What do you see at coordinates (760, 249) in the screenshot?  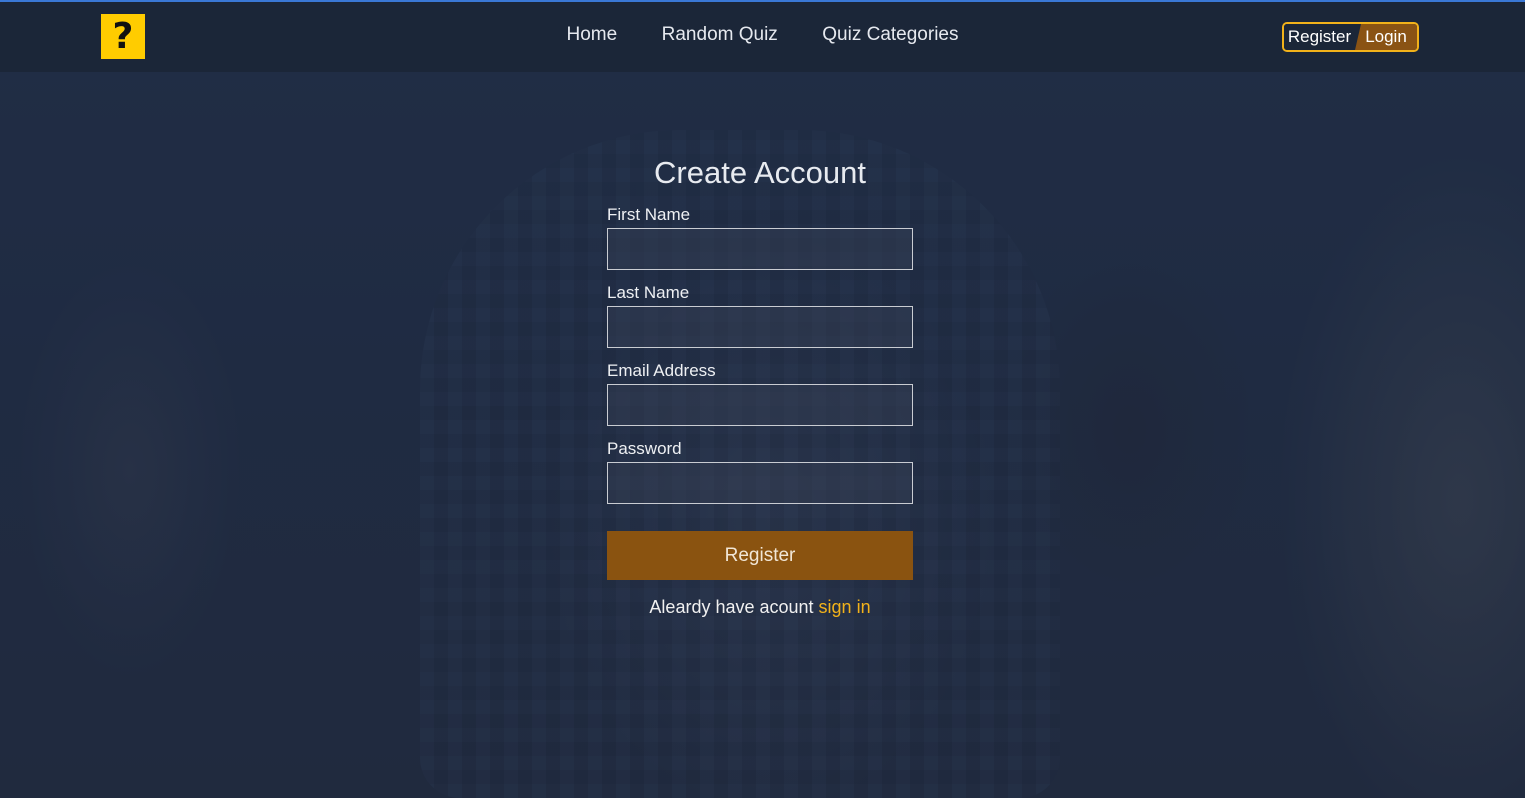 I see `first-name-field` at bounding box center [760, 249].